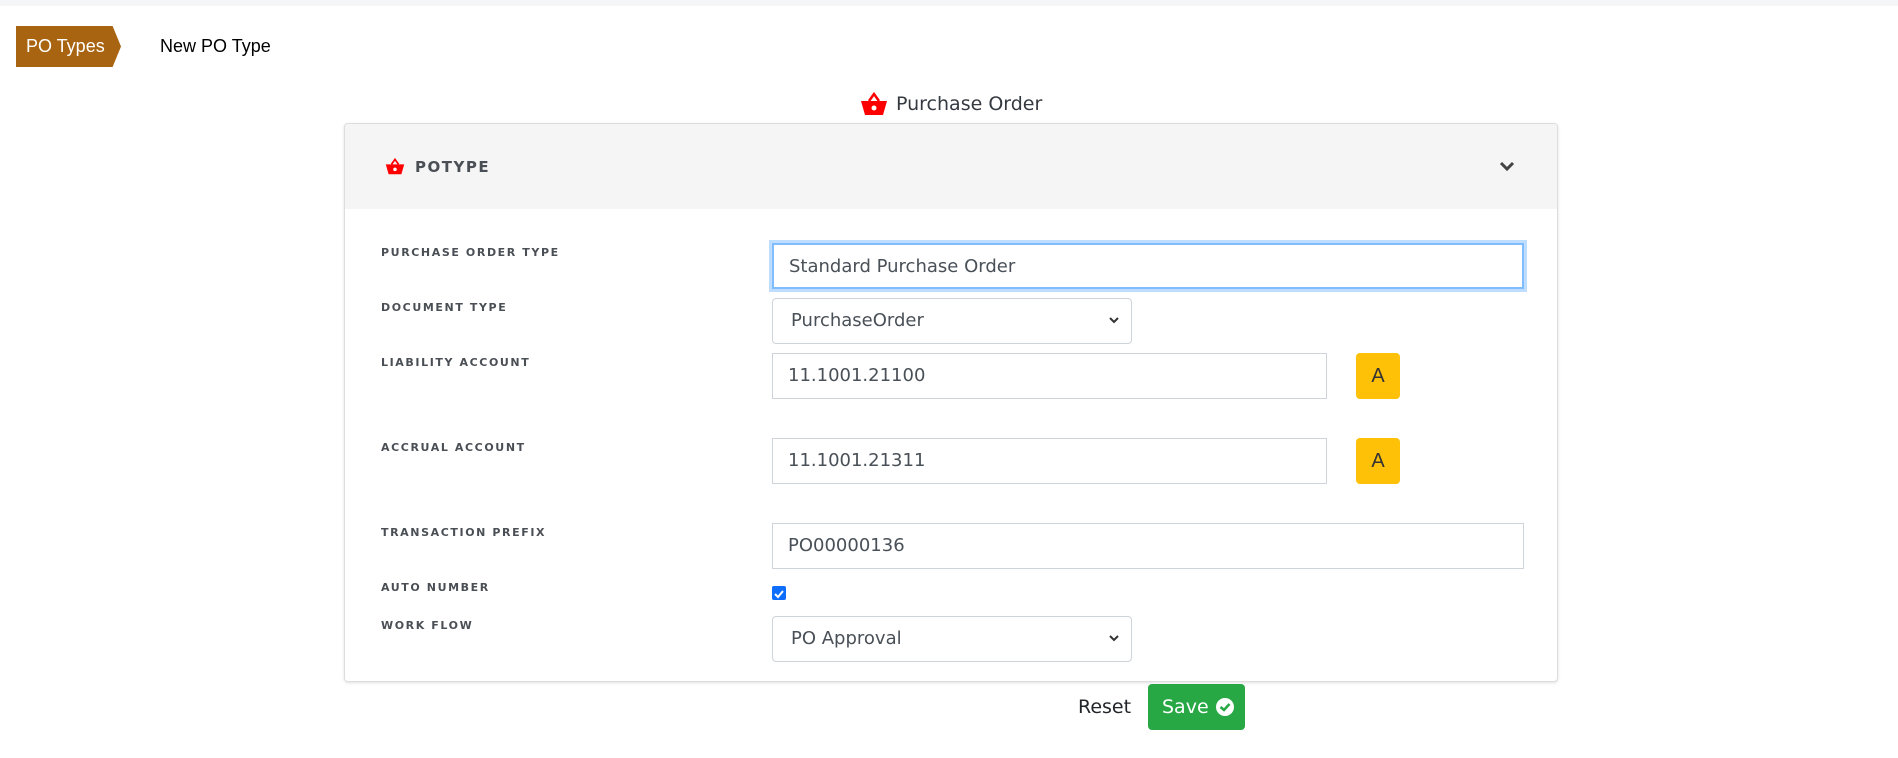 This screenshot has width=1898, height=758. Describe the element at coordinates (453, 447) in the screenshot. I see `accrual-label: ACCRUAL ACCOUNT` at that location.